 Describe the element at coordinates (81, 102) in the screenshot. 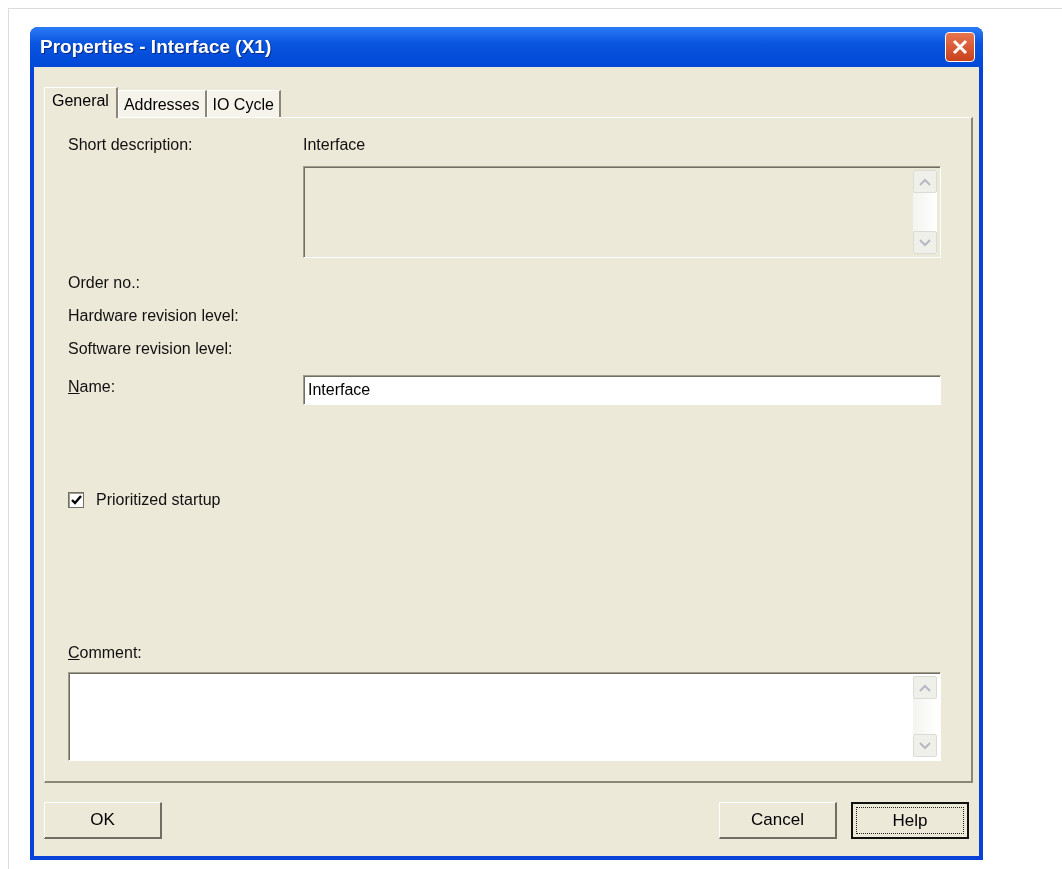

I see `tab: General` at that location.